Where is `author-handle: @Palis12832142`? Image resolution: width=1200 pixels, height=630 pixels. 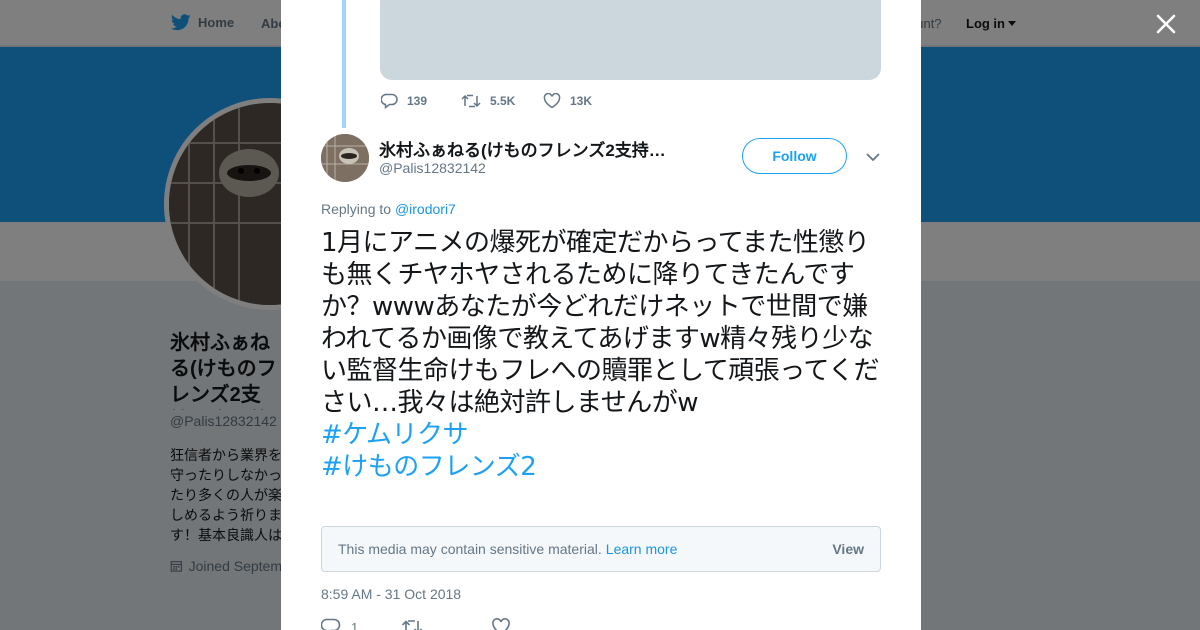
author-handle: @Palis12832142 is located at coordinates (432, 168).